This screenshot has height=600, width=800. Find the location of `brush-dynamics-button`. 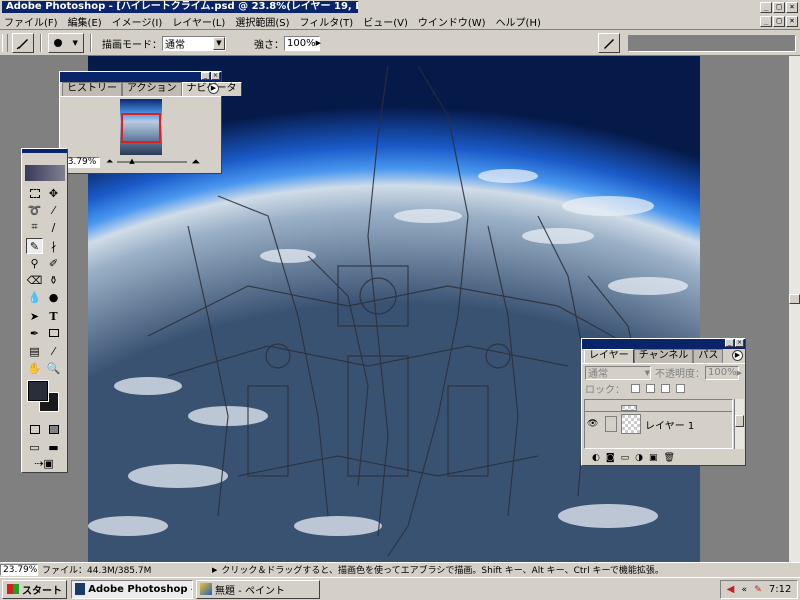

brush-dynamics-button is located at coordinates (609, 43).